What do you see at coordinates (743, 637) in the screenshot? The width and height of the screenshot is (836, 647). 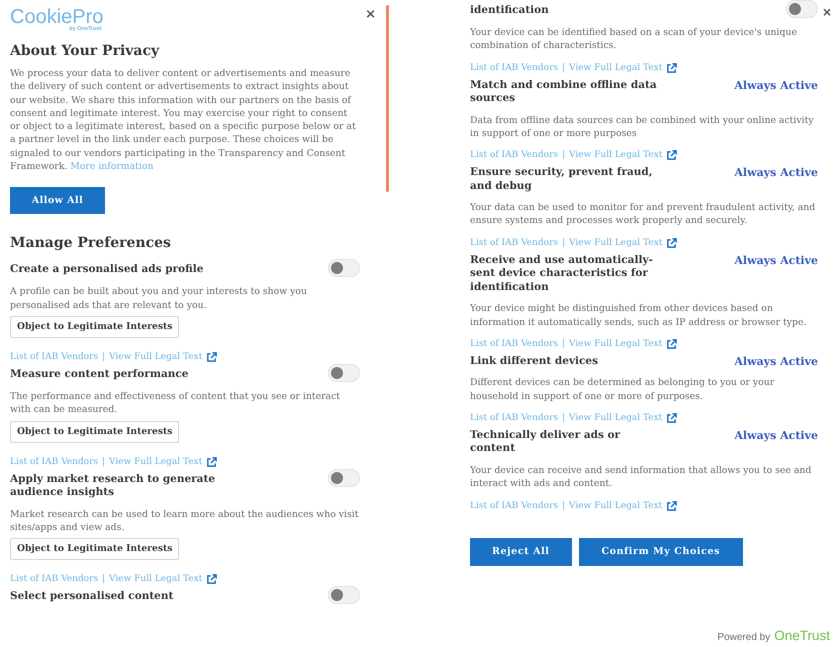 I see `powered-by-label: Powered by` at bounding box center [743, 637].